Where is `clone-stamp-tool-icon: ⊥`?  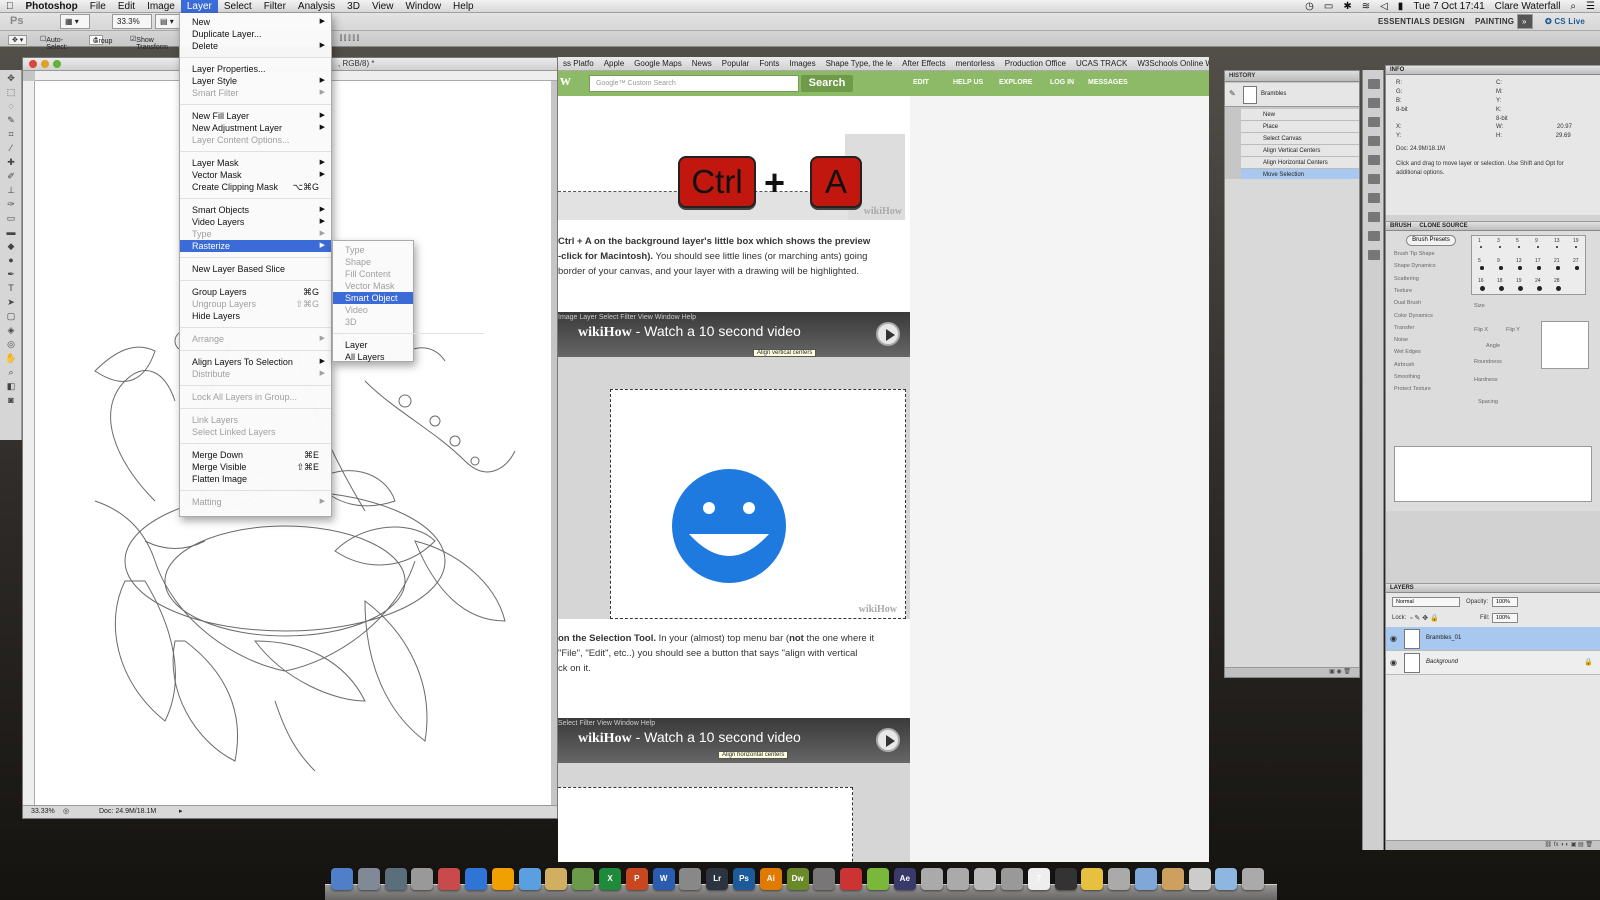 clone-stamp-tool-icon: ⊥ is located at coordinates (11, 190).